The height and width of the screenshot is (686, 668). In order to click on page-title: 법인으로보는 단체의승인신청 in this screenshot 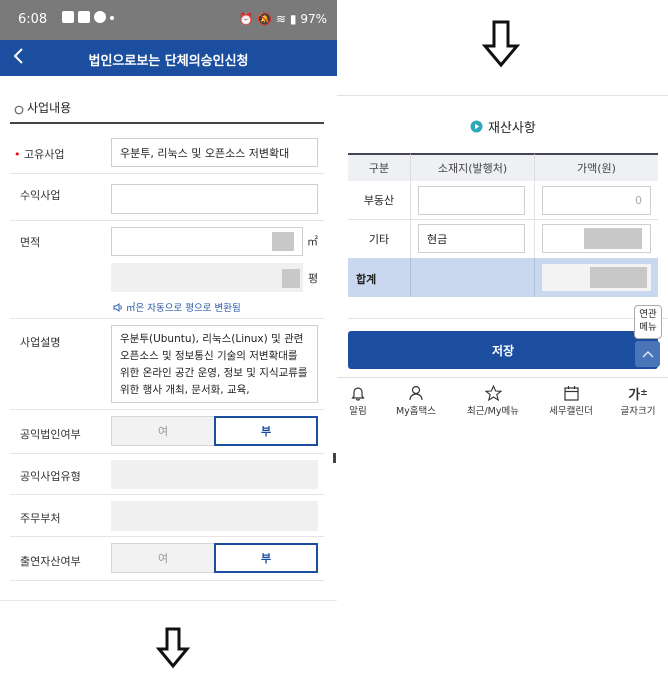, I will do `click(168, 61)`.